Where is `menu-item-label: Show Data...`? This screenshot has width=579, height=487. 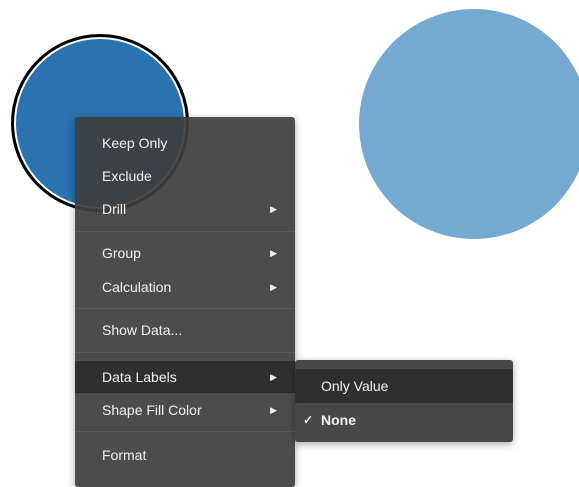
menu-item-label: Show Data... is located at coordinates (142, 330).